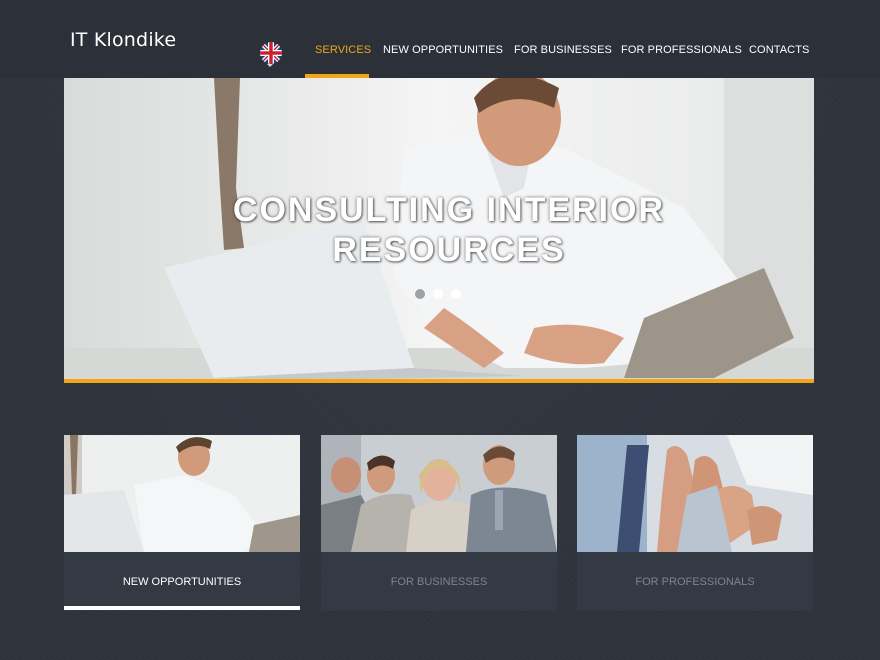 The image size is (880, 660). What do you see at coordinates (563, 61) in the screenshot?
I see `nav-for-businesses: FOR BUSINESSES` at bounding box center [563, 61].